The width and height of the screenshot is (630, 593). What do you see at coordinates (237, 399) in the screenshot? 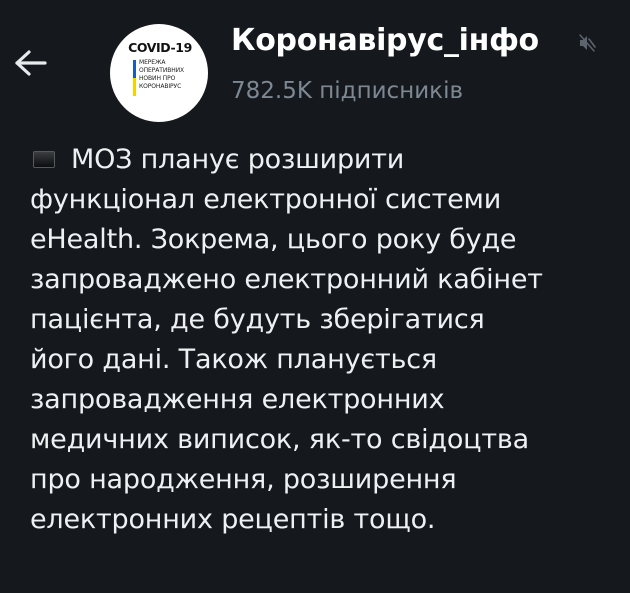
I see `message-line: запровадження електронних` at bounding box center [237, 399].